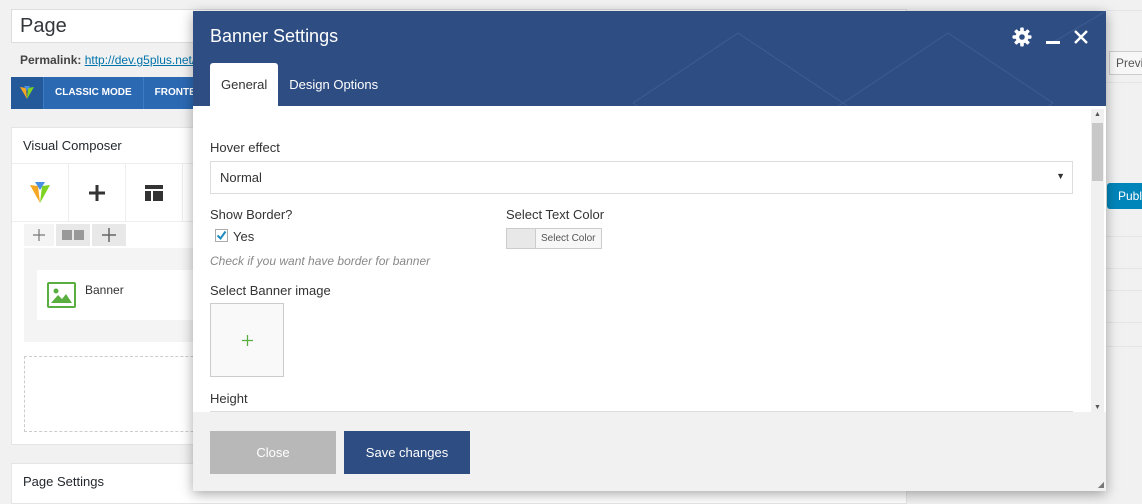  What do you see at coordinates (63, 481) in the screenshot?
I see `page-settings-title: Page Settings` at bounding box center [63, 481].